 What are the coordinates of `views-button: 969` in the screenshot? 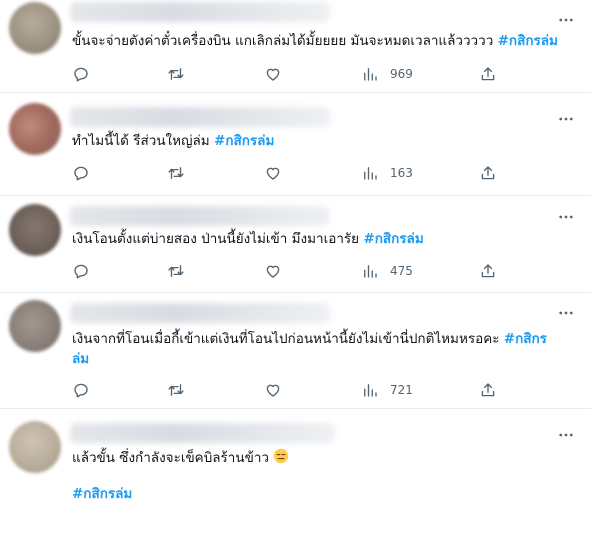 It's located at (387, 74).